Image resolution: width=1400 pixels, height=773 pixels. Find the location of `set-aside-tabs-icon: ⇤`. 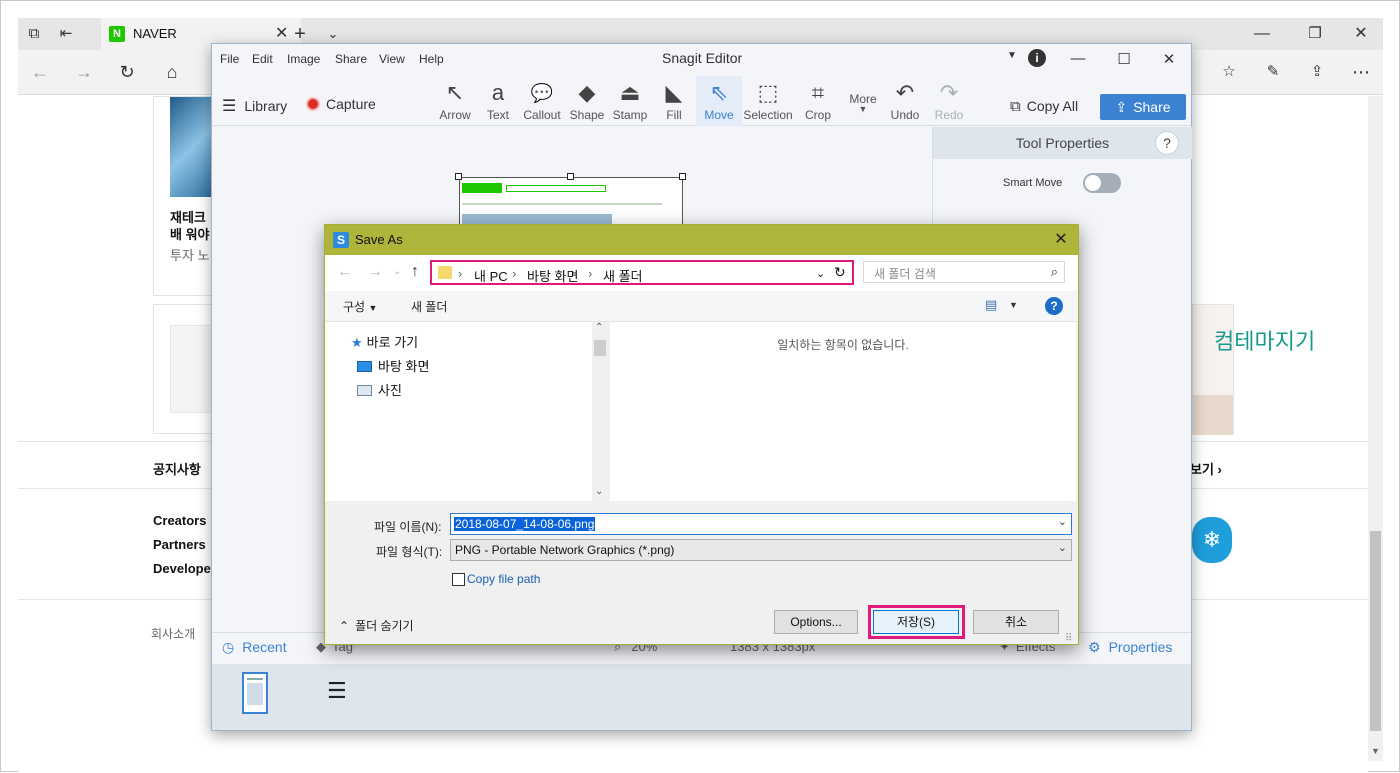

set-aside-tabs-icon: ⇤ is located at coordinates (66, 34).